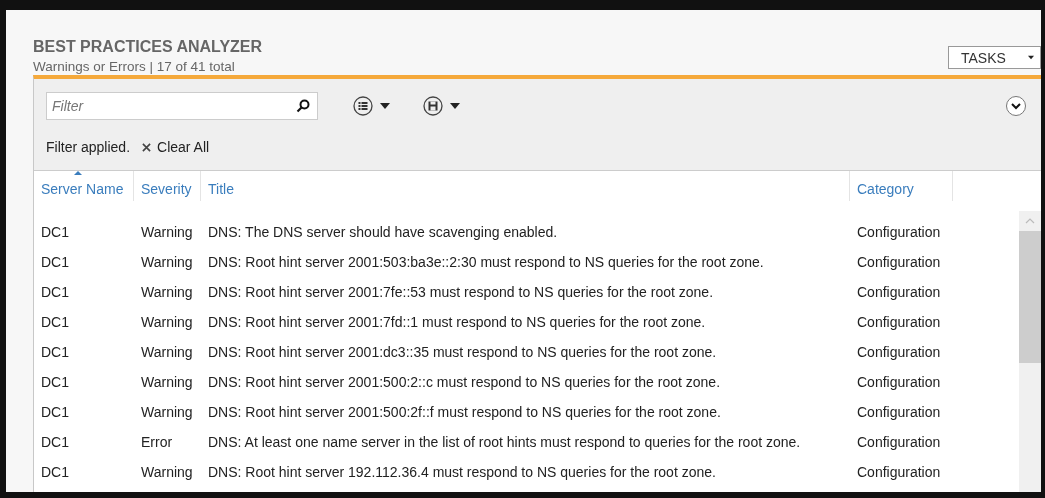  I want to click on table-cell-text: DNS: Root hint server 2001:500:2f::f must respond to NS queries for the root zone., so click(464, 412).